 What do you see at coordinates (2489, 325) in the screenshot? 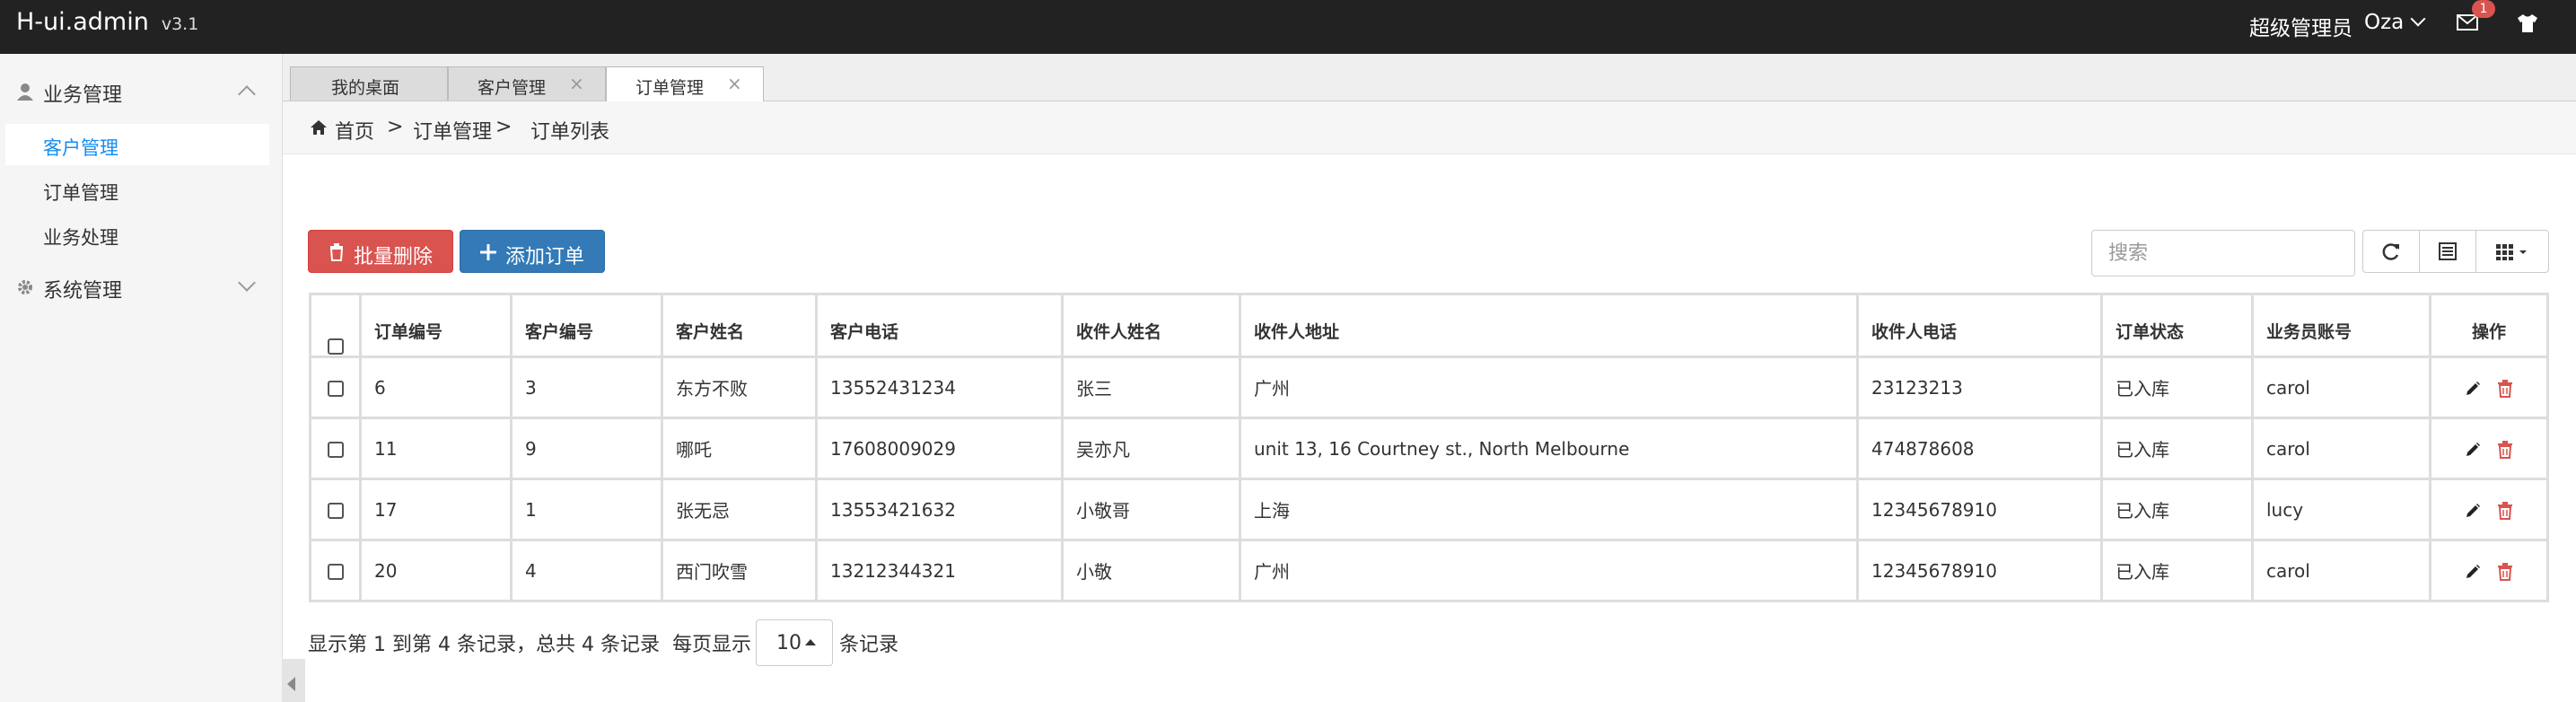
I see `column-header: 操作` at bounding box center [2489, 325].